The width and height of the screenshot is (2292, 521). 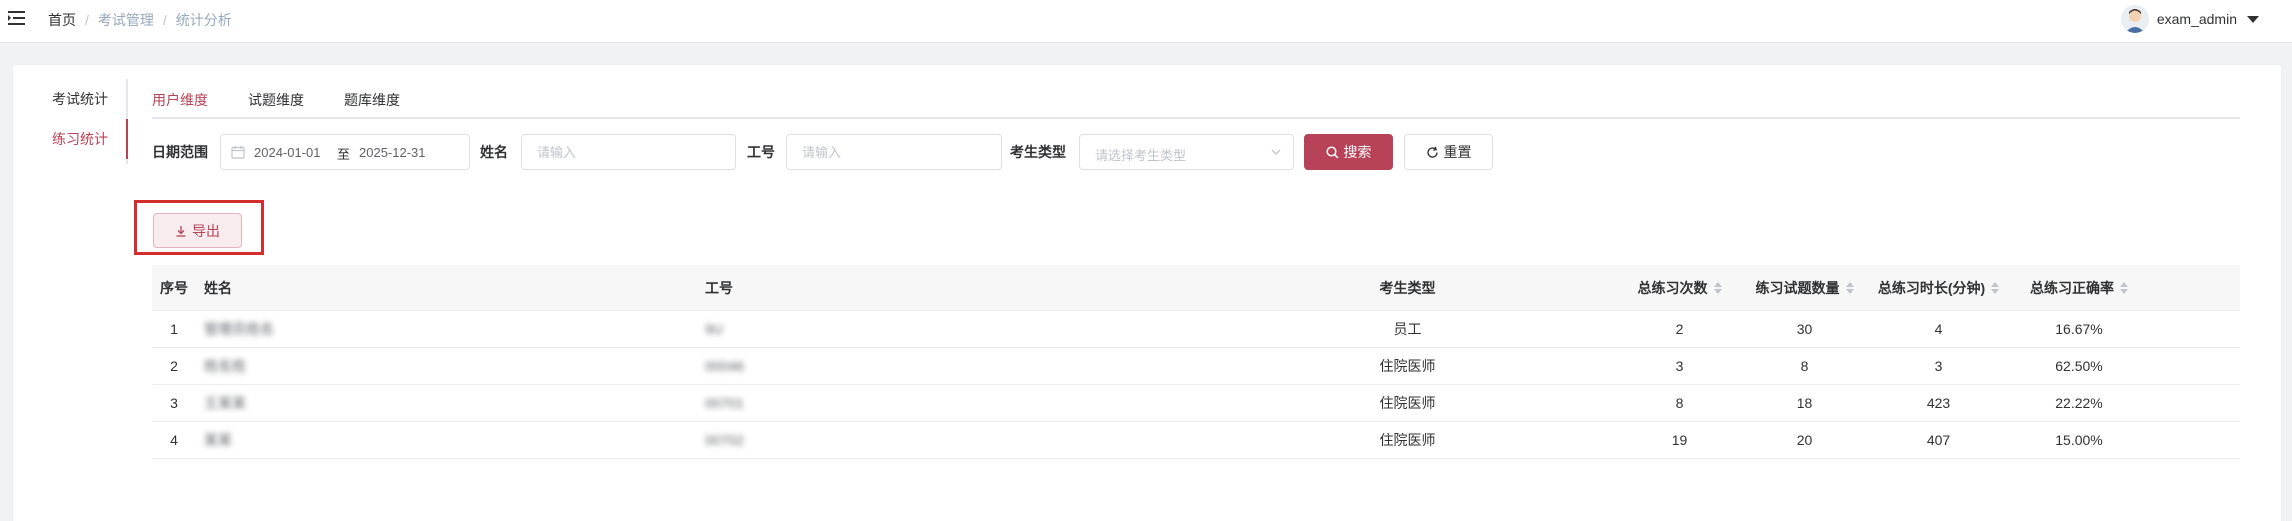 I want to click on header-question-count-label: 练习试题数量, so click(x=1797, y=287).